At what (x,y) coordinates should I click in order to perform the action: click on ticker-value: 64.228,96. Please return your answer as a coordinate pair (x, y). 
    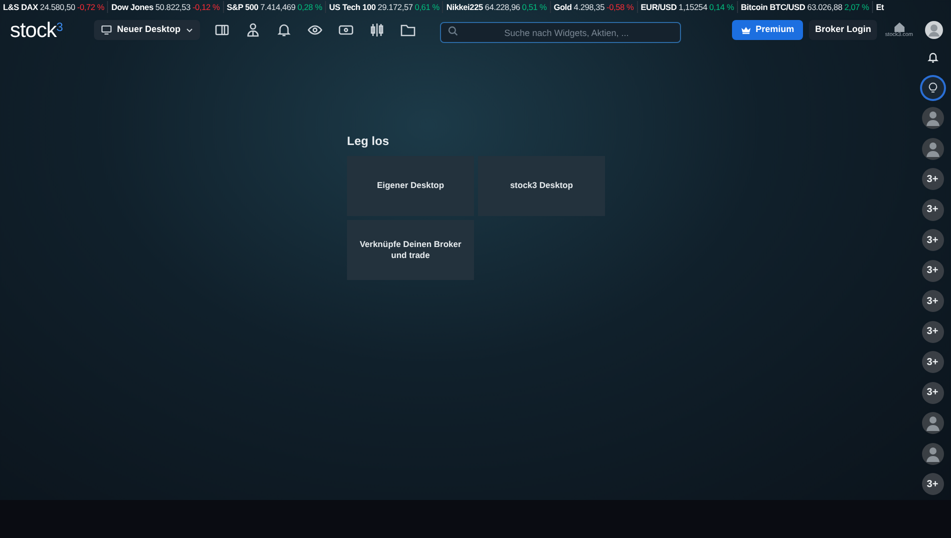
    Looking at the image, I should click on (502, 7).